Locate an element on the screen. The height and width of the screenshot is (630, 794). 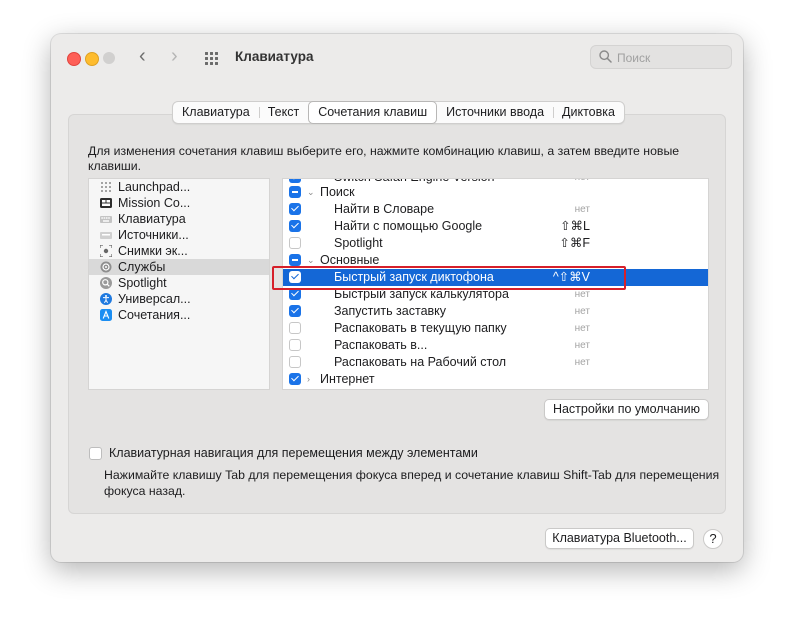
tab-shortcuts: Сочетания клавиш is located at coordinates (373, 112).